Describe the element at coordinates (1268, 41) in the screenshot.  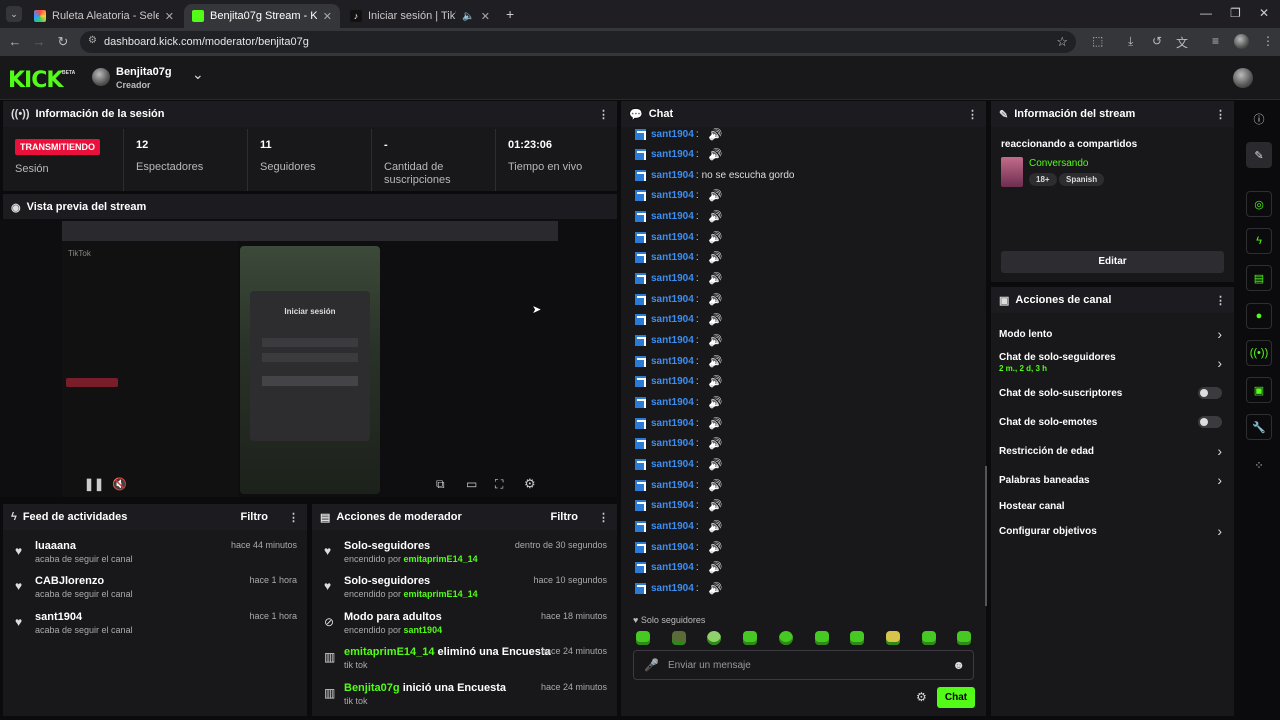
I see `more-icon: ⋮` at that location.